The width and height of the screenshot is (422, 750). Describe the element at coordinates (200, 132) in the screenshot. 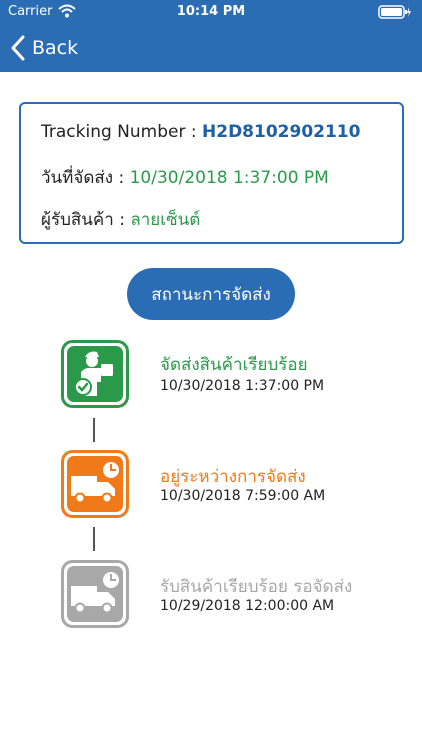

I see `tracking-number-row: Tracking Number : H2D8102902110` at that location.